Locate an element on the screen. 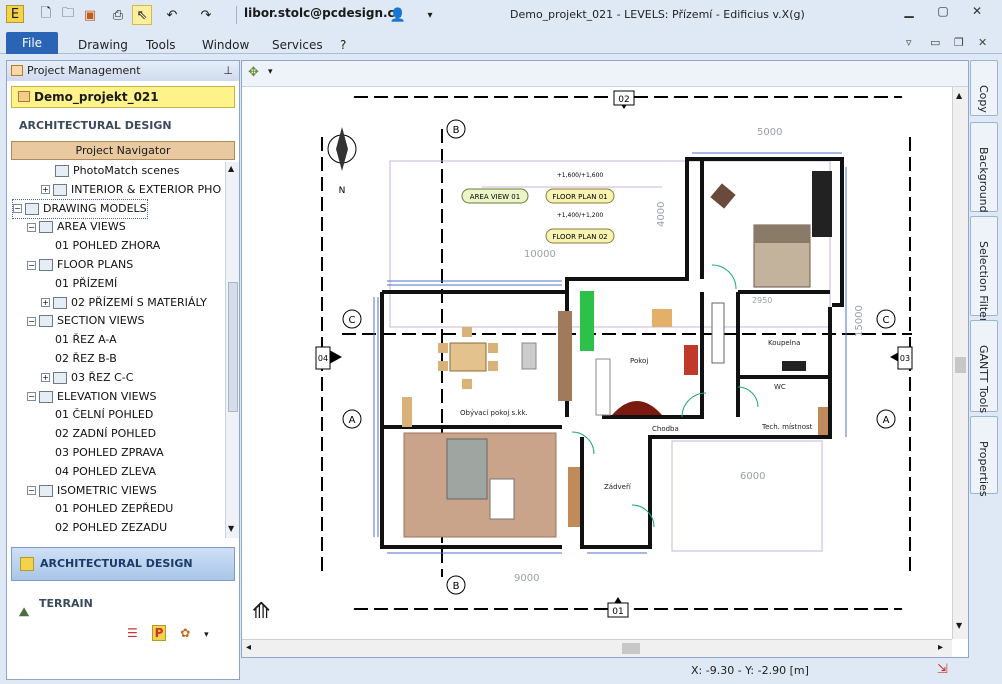  canvas-scroll-down-icon: ▼ is located at coordinates (959, 625).